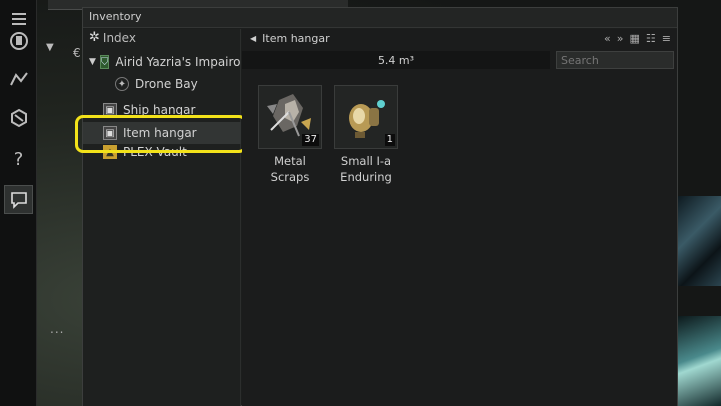  I want to click on character-icon, so click(18, 40).